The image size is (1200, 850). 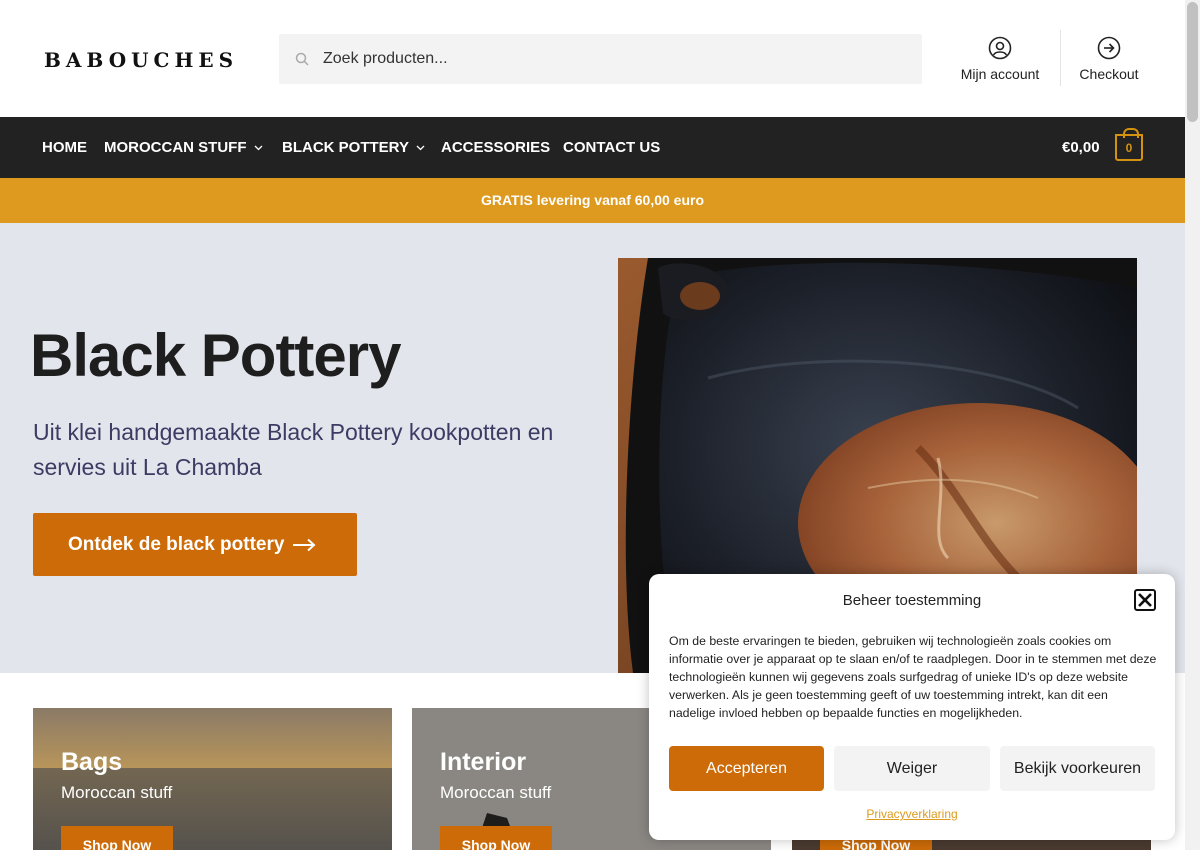 I want to click on arrow-right-icon, so click(x=304, y=544).